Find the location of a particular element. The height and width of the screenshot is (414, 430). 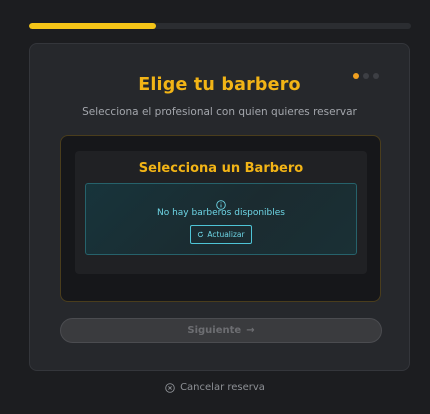

empty-state-alert: No hay barberos disponibles Actualizar is located at coordinates (221, 219).